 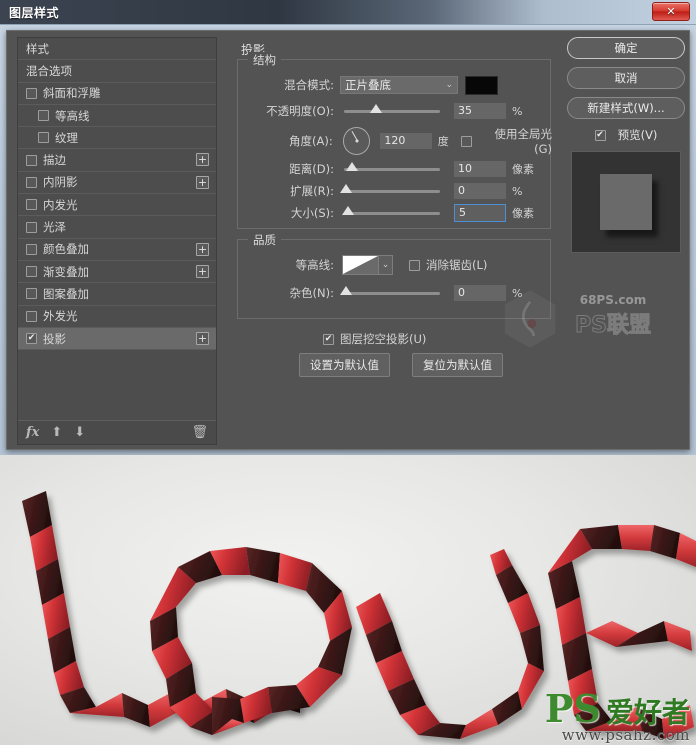 What do you see at coordinates (390, 290) in the screenshot?
I see `noise-slider` at bounding box center [390, 290].